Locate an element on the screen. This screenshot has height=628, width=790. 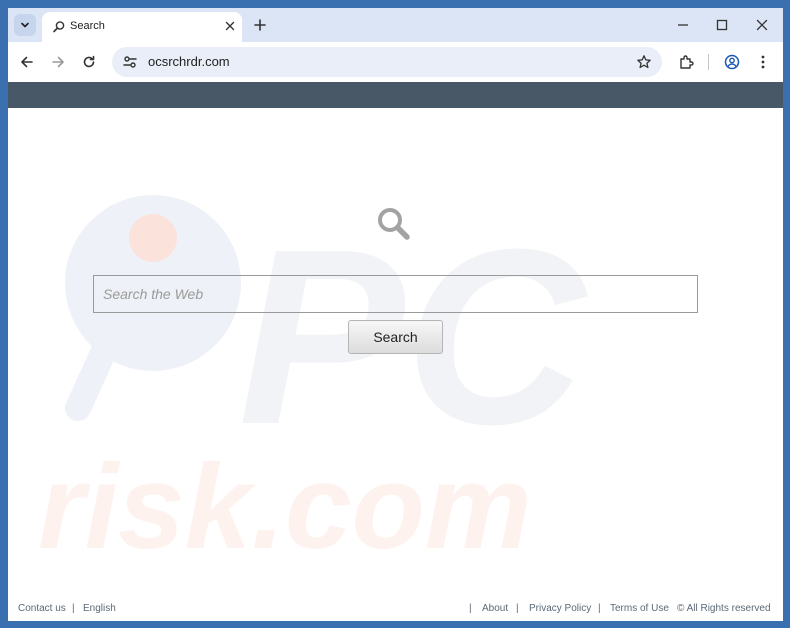
tab-strip: Search is located at coordinates (395, 25).